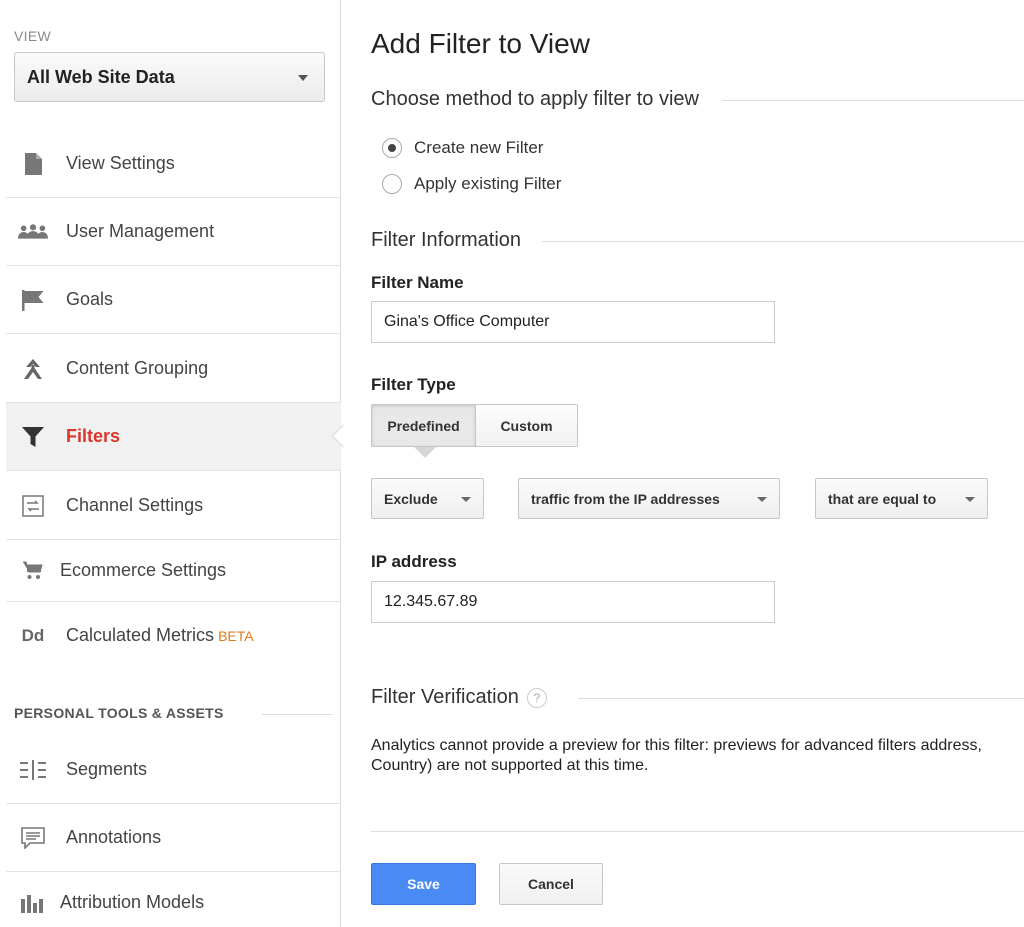 The image size is (1024, 927). I want to click on calculated-metrics-icon: Dd, so click(33, 635).